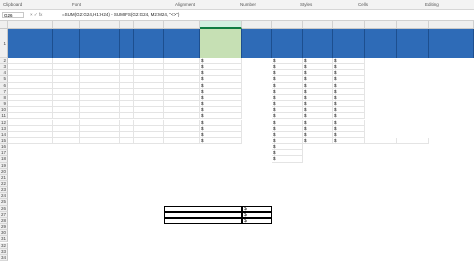  Describe the element at coordinates (257, 221) in the screenshot. I see `summary-available-spending-value: $` at that location.